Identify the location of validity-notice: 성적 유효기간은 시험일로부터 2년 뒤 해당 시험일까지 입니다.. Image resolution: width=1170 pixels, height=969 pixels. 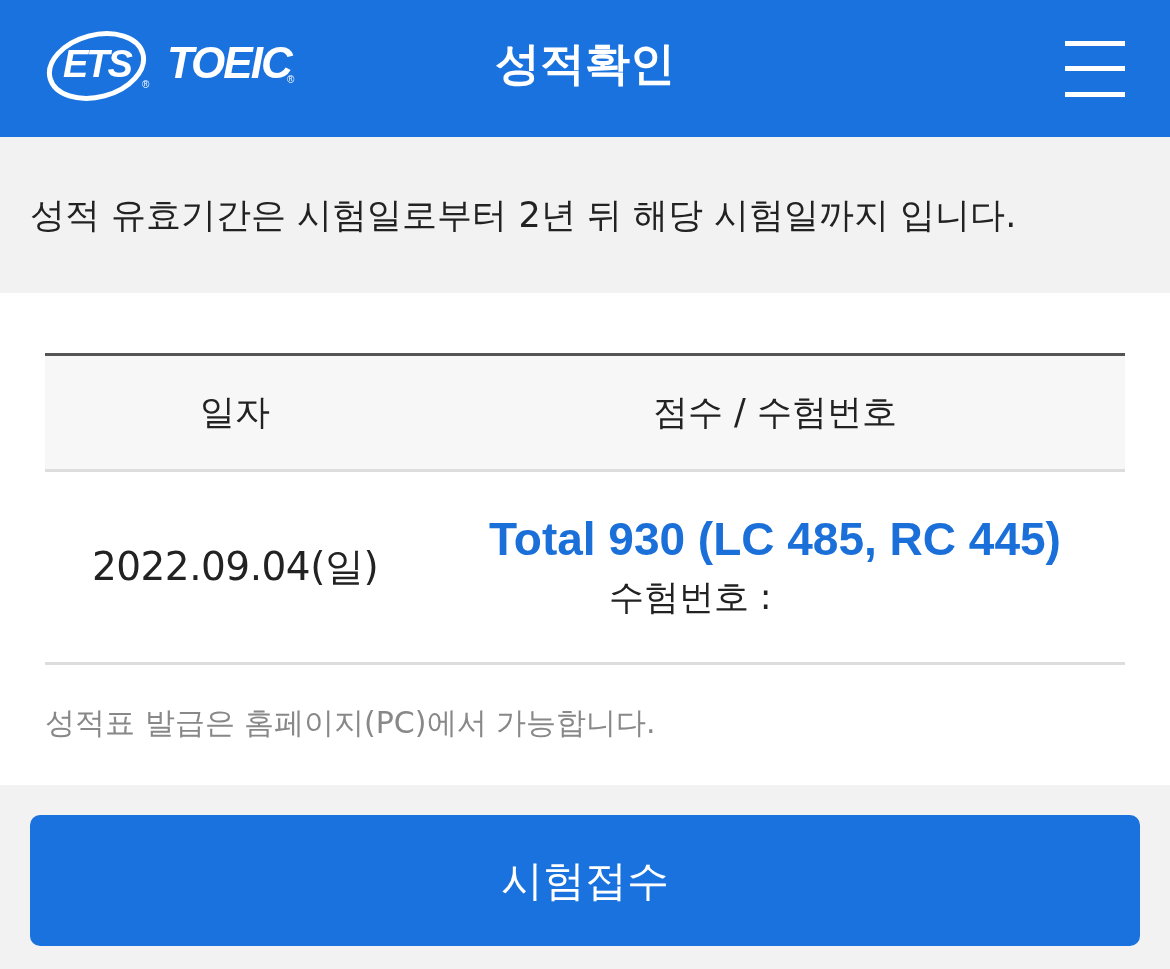
(523, 215).